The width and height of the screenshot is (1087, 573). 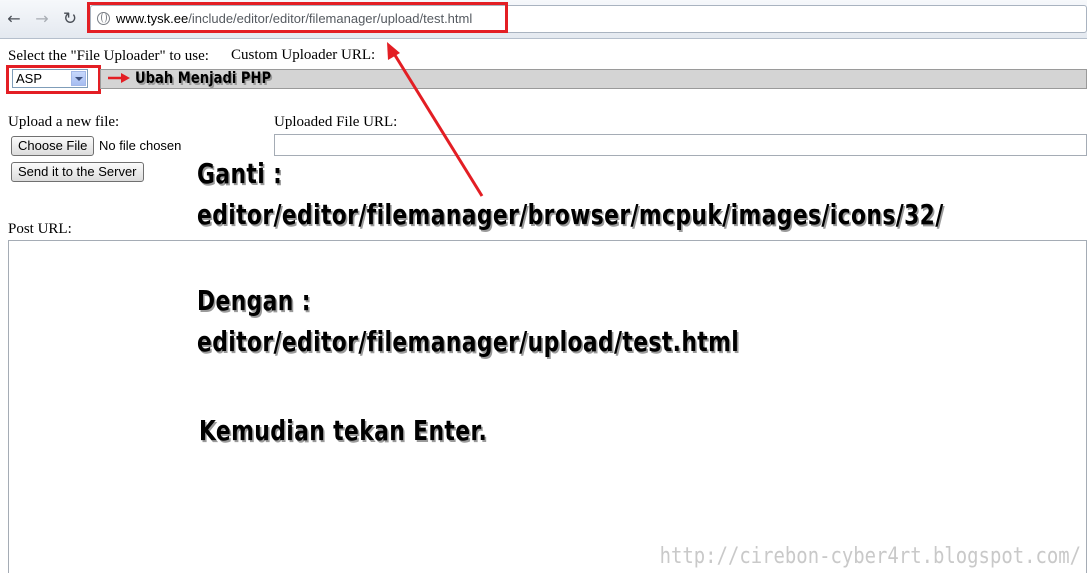 What do you see at coordinates (870, 556) in the screenshot?
I see `watermark-url: http://cirebon-cyber4rt.blogspot.com/` at bounding box center [870, 556].